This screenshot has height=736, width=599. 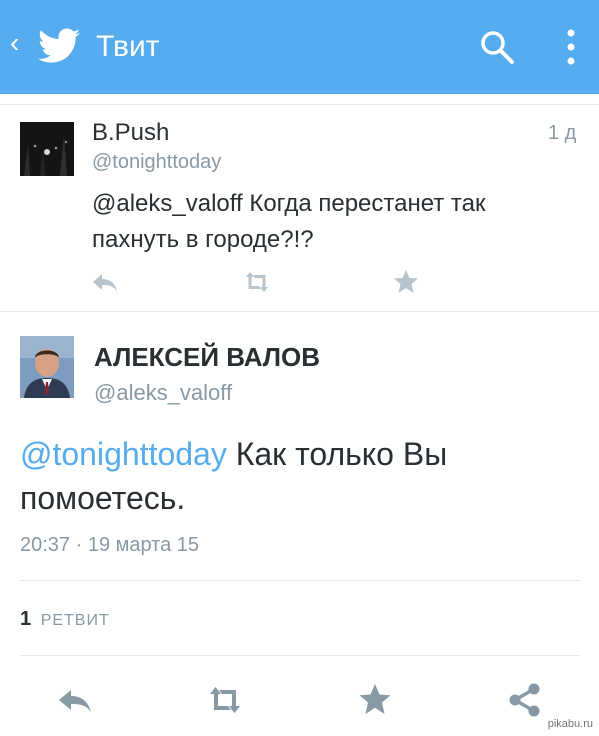 I want to click on back-chevron-icon: ‹, so click(x=14, y=43).